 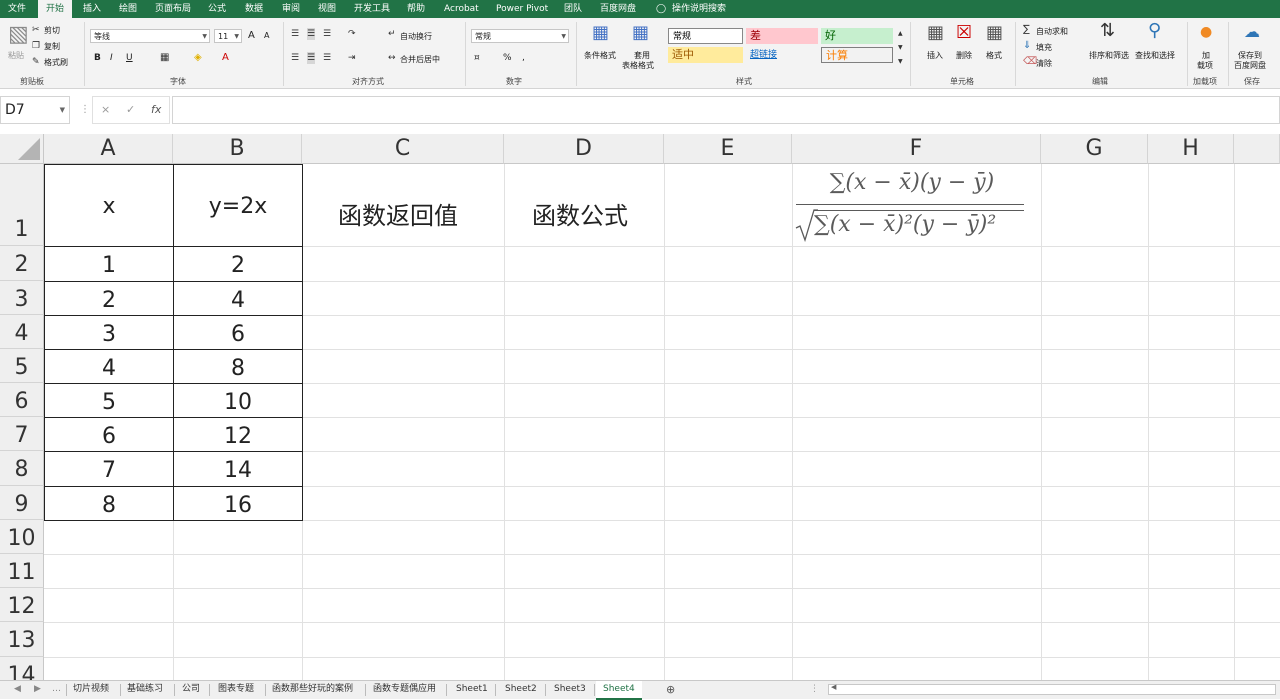 I want to click on tab-review: 审阅, so click(x=291, y=9).